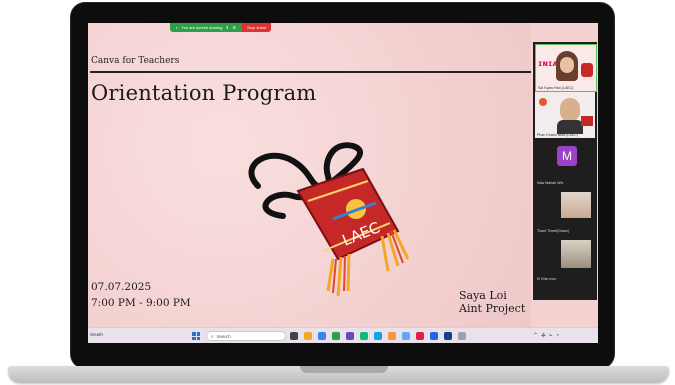 This screenshot has height=385, width=675. What do you see at coordinates (212, 336) in the screenshot?
I see `search-icon: ⌕` at bounding box center [212, 336].